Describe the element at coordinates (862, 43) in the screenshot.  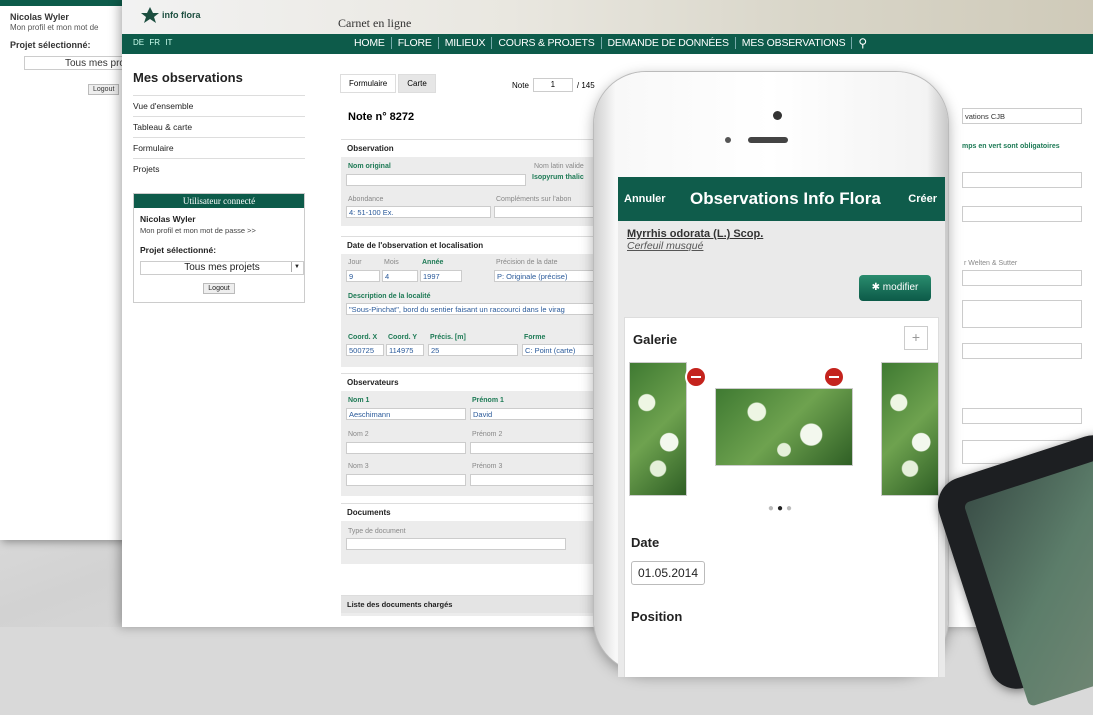
I see `search-icon: ⚲` at that location.